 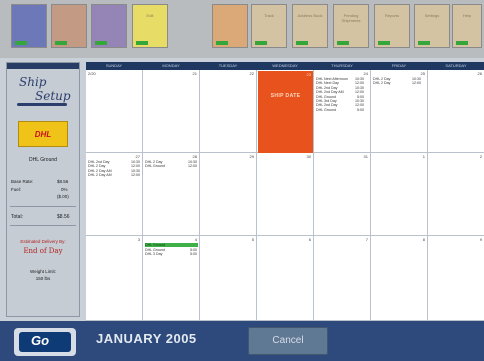 What do you see at coordinates (228, 111) in the screenshot?
I see `day-cell: 22` at bounding box center [228, 111].